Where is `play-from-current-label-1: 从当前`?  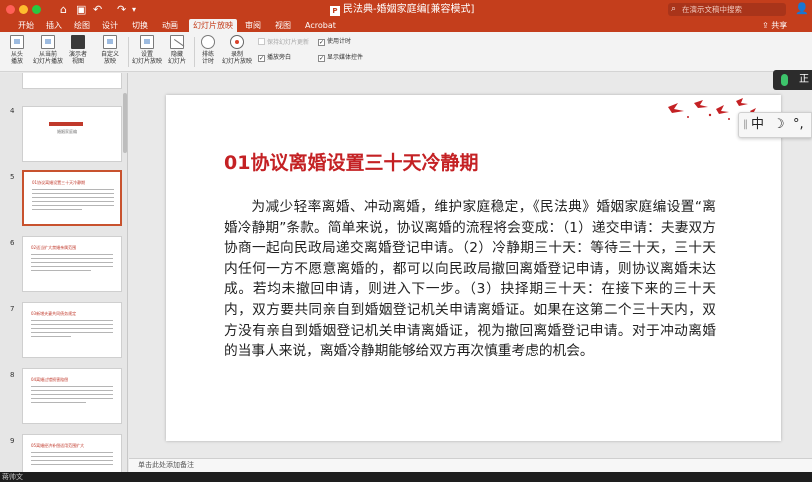 play-from-current-label-1: 从当前 is located at coordinates (47, 54).